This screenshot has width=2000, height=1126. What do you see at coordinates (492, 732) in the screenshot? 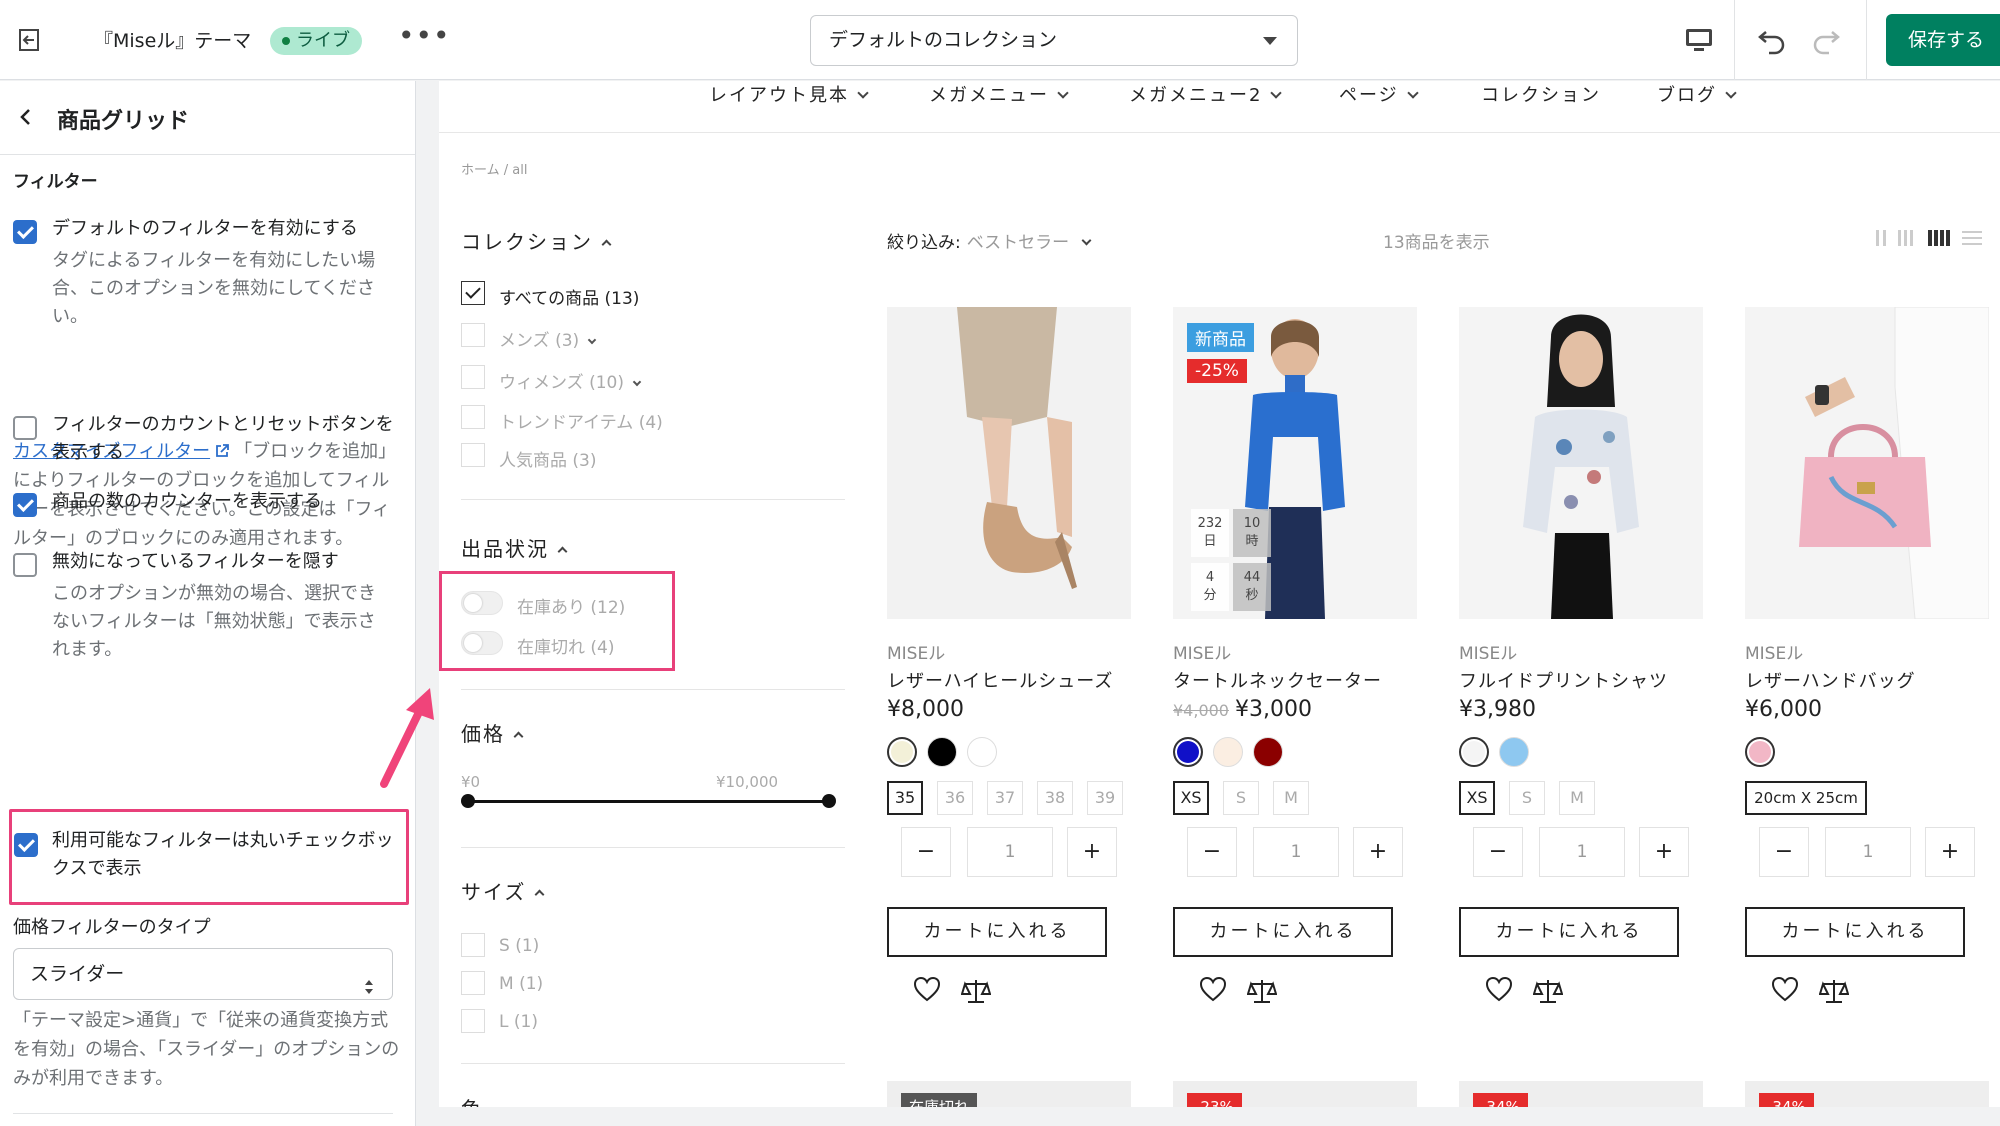
I see `price-filter-title: 価格` at bounding box center [492, 732].